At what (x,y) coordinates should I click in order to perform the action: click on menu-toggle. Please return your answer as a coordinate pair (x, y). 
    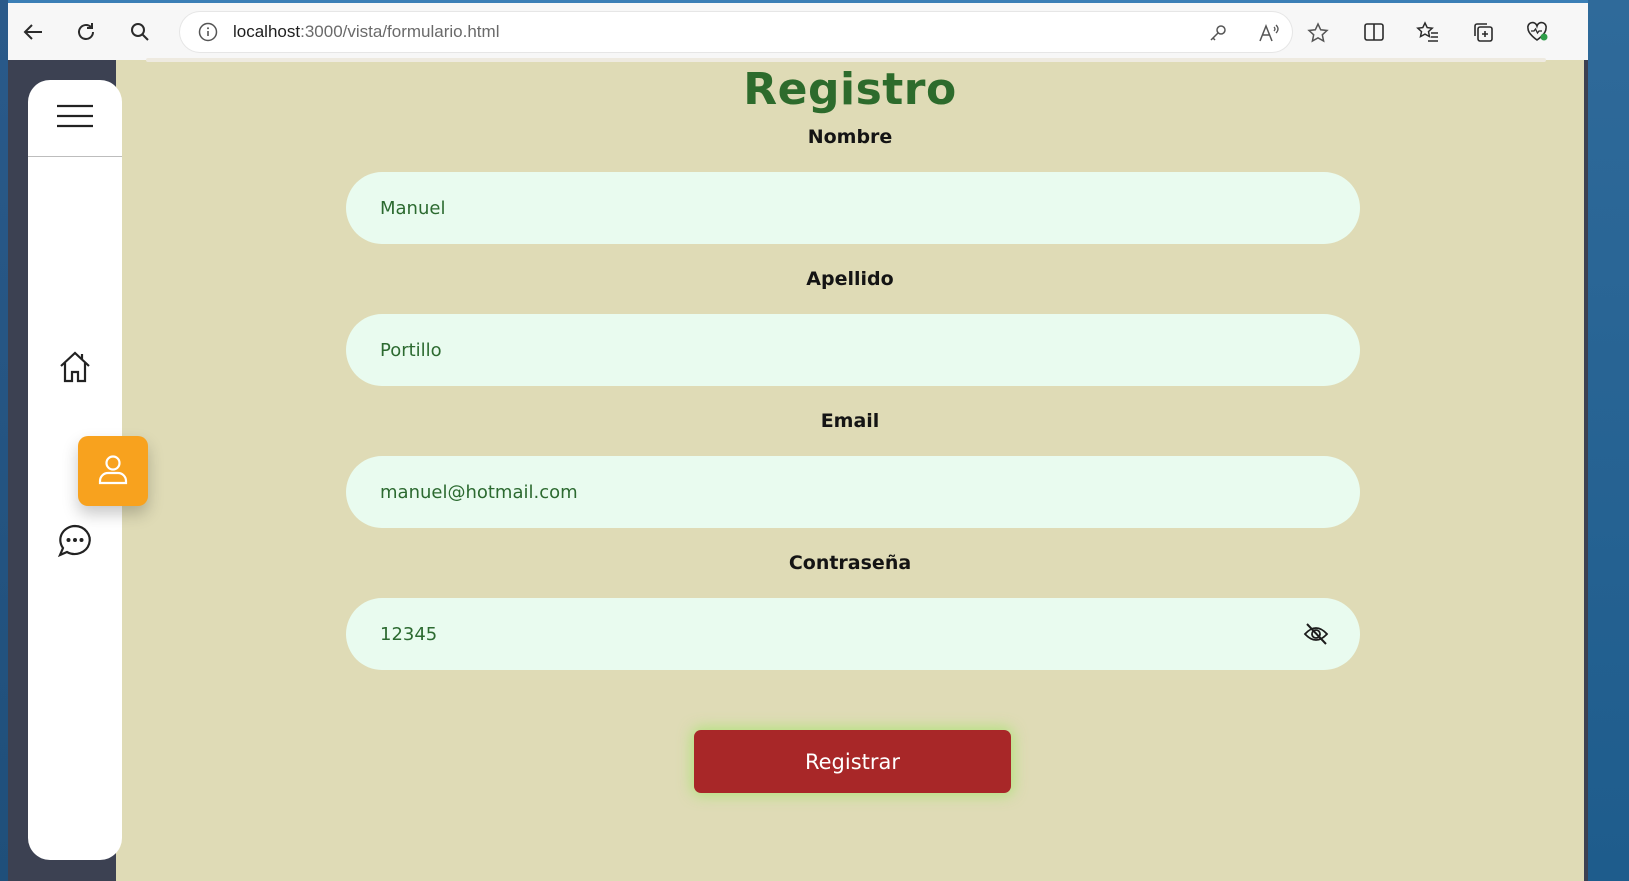
    Looking at the image, I should click on (75, 118).